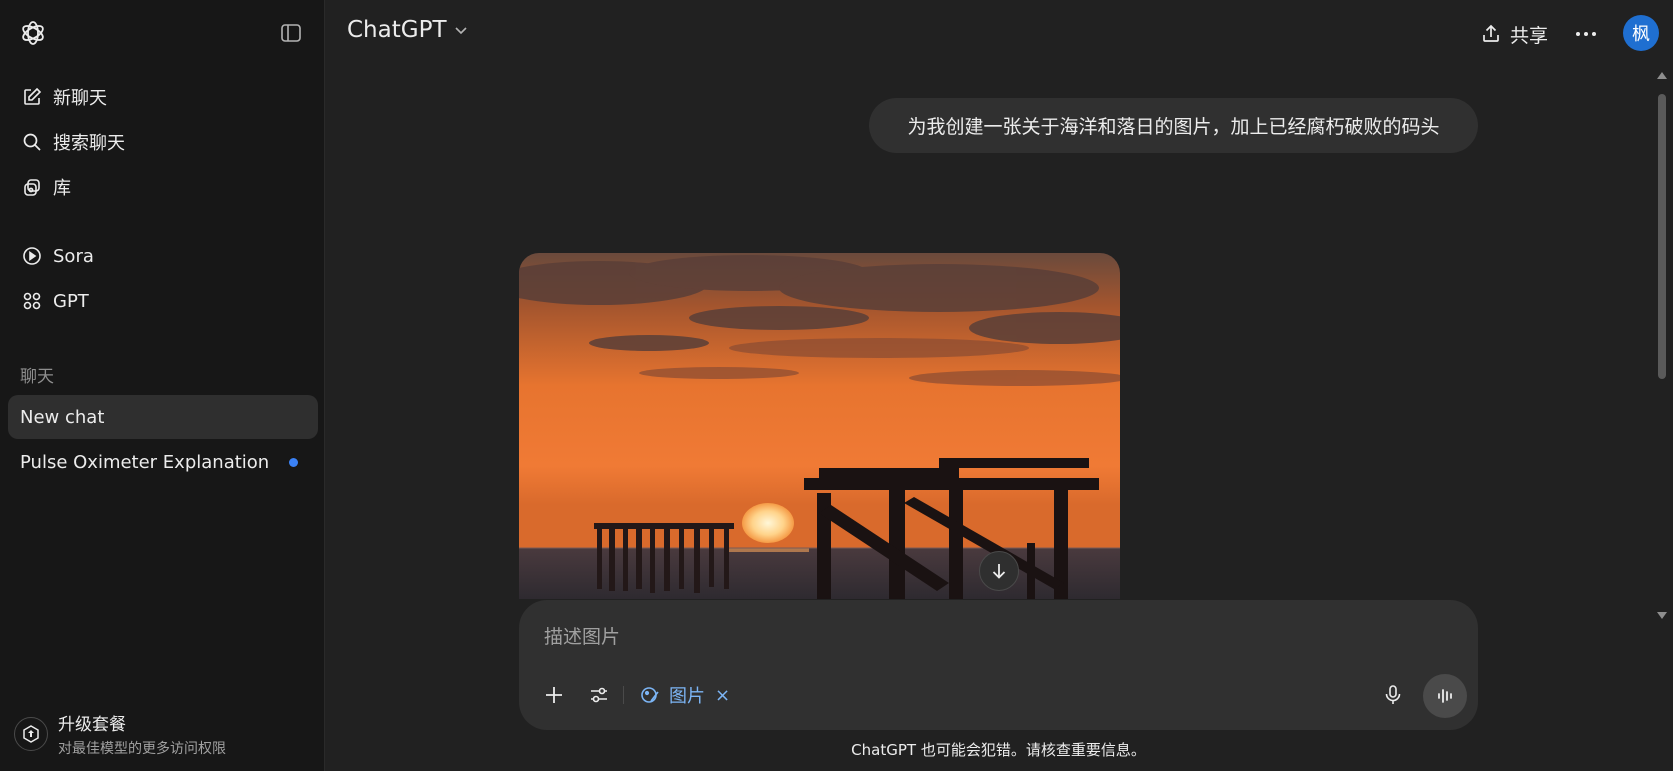 This screenshot has width=1673, height=771. What do you see at coordinates (33, 33) in the screenshot?
I see `openai-logo-icon` at bounding box center [33, 33].